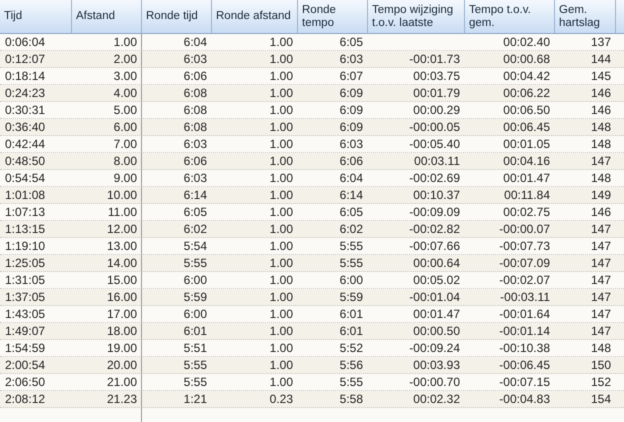 The height and width of the screenshot is (422, 624). Describe the element at coordinates (600, 348) in the screenshot. I see `table-cell: 148` at that location.